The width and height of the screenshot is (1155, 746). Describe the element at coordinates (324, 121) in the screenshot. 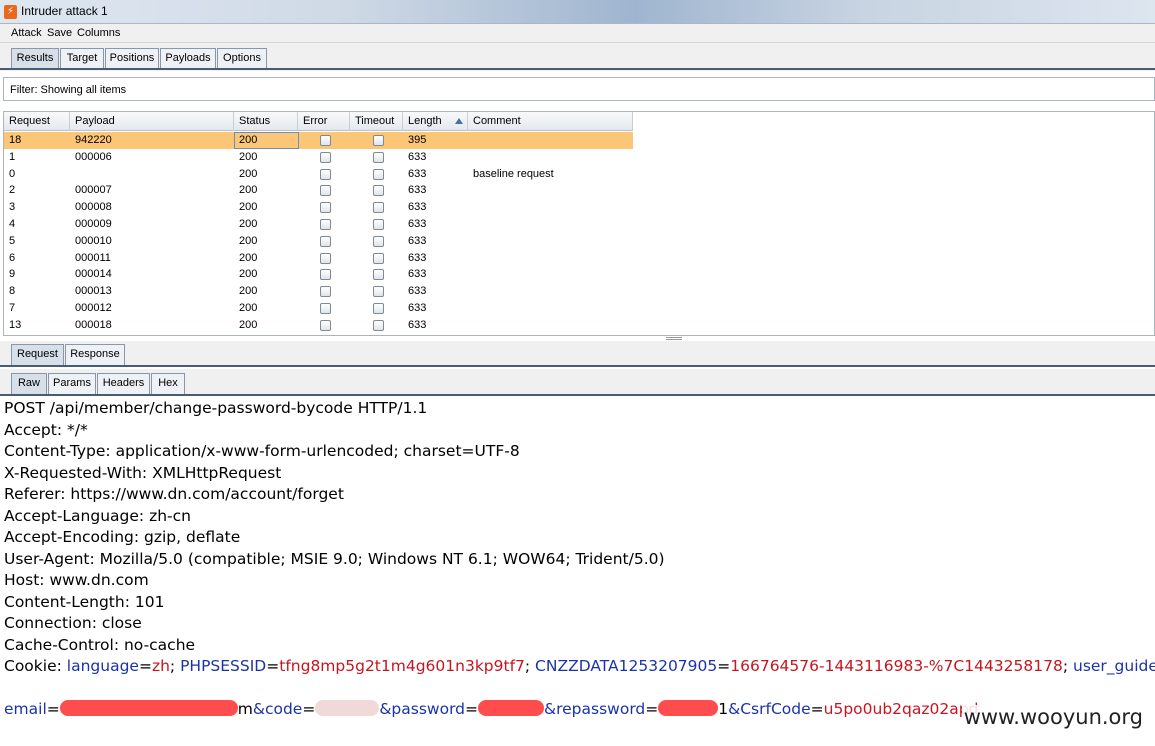

I see `col-error: Error` at that location.